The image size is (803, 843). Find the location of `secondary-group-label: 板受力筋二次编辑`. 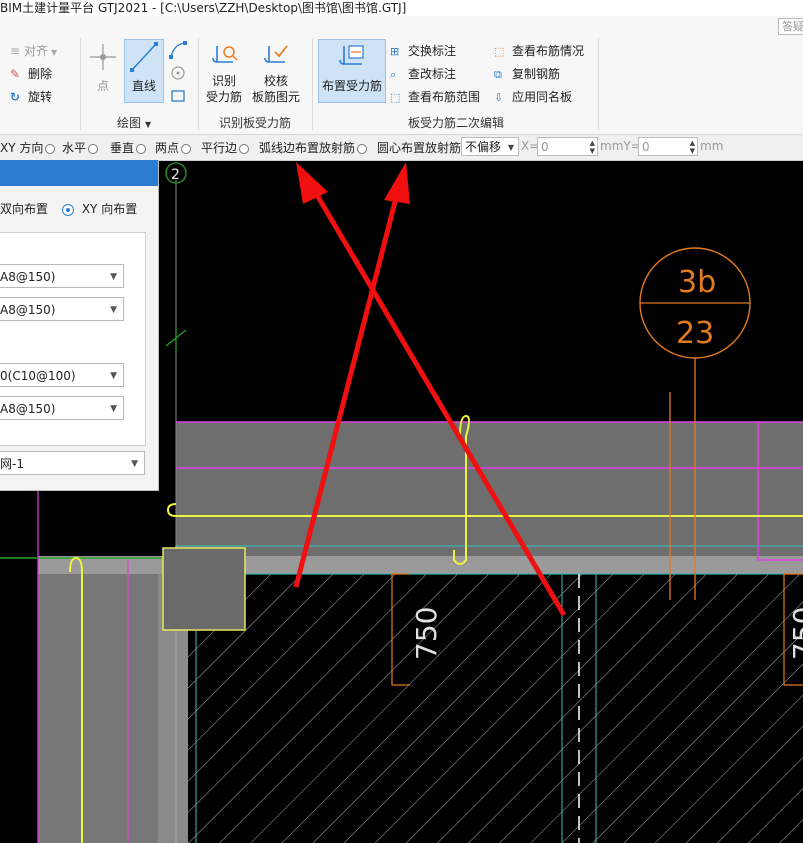

secondary-group-label: 板受力筋二次编辑 is located at coordinates (456, 123).